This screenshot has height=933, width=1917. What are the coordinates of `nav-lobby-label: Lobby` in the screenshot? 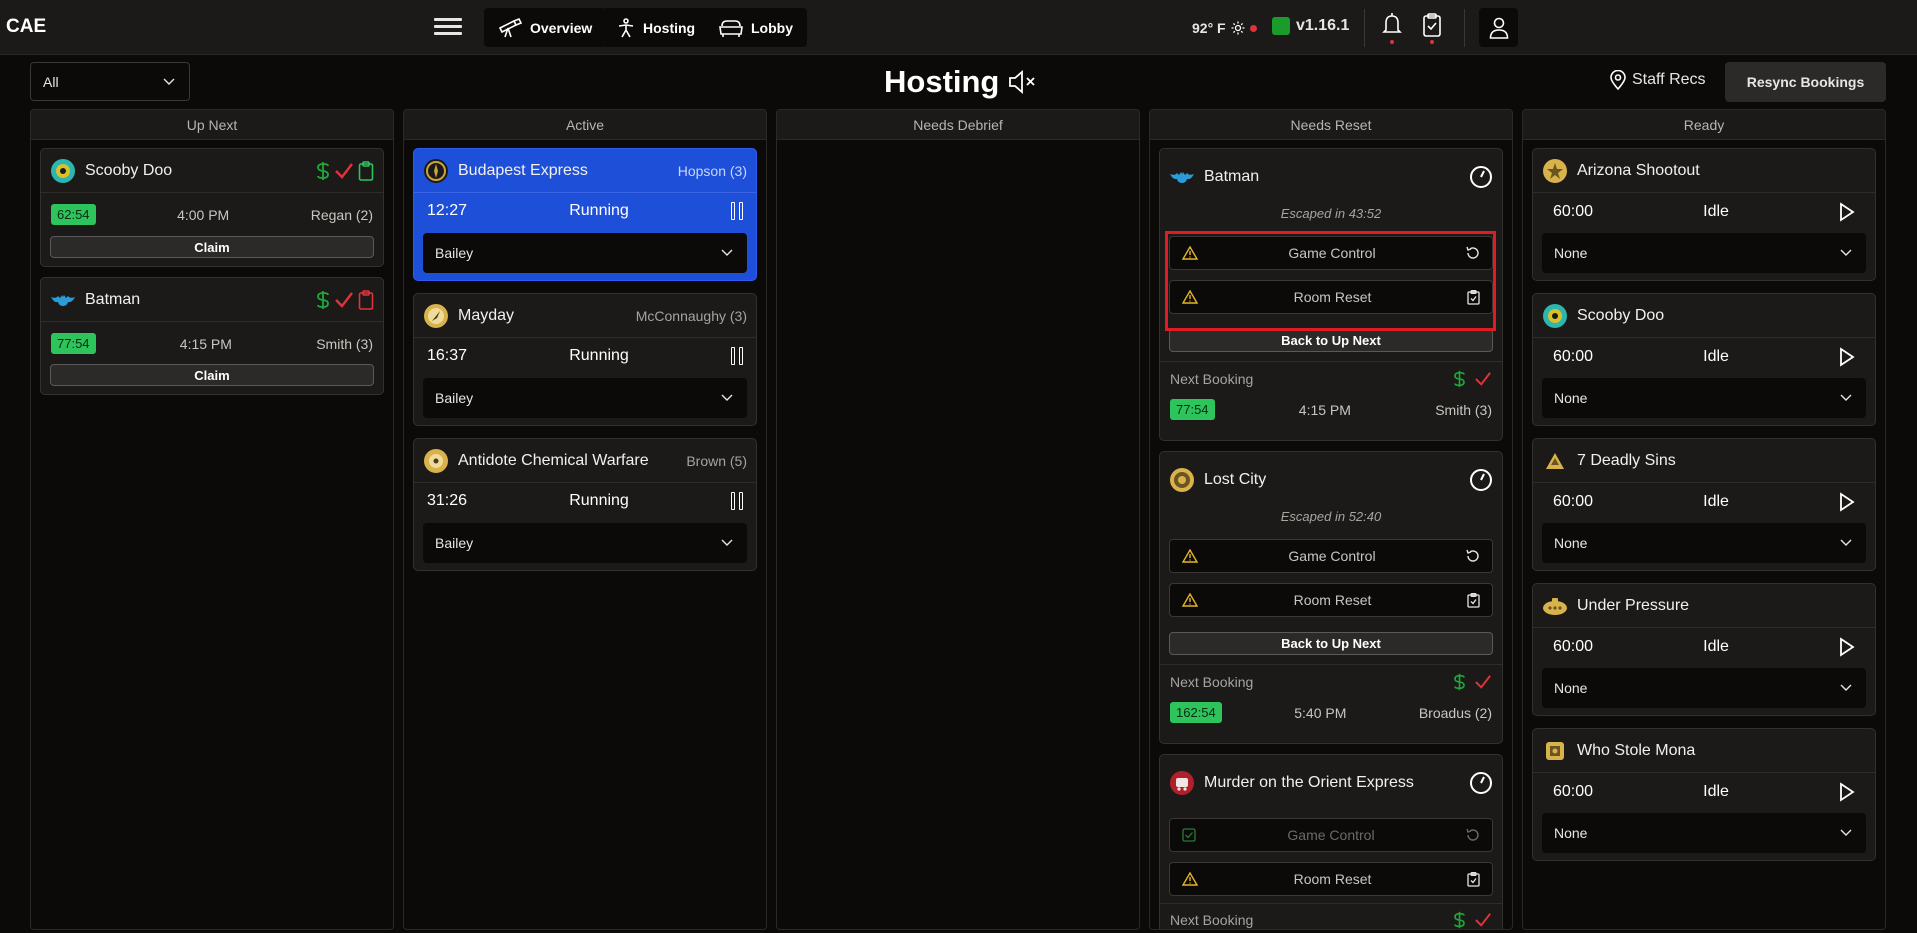 It's located at (772, 27).